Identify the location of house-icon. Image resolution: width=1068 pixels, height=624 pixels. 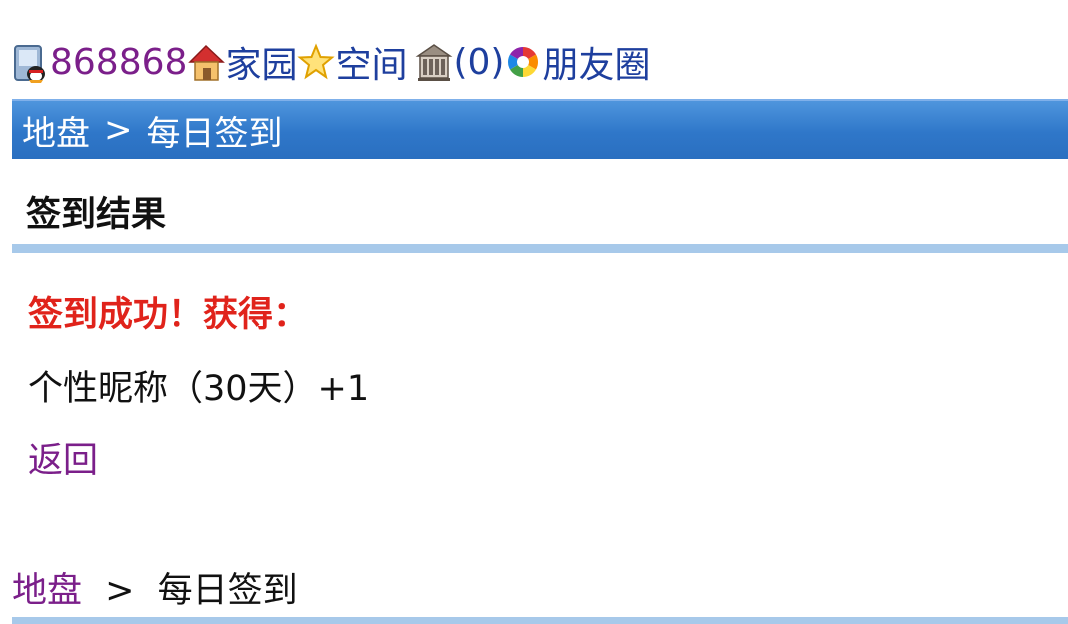
(206, 62).